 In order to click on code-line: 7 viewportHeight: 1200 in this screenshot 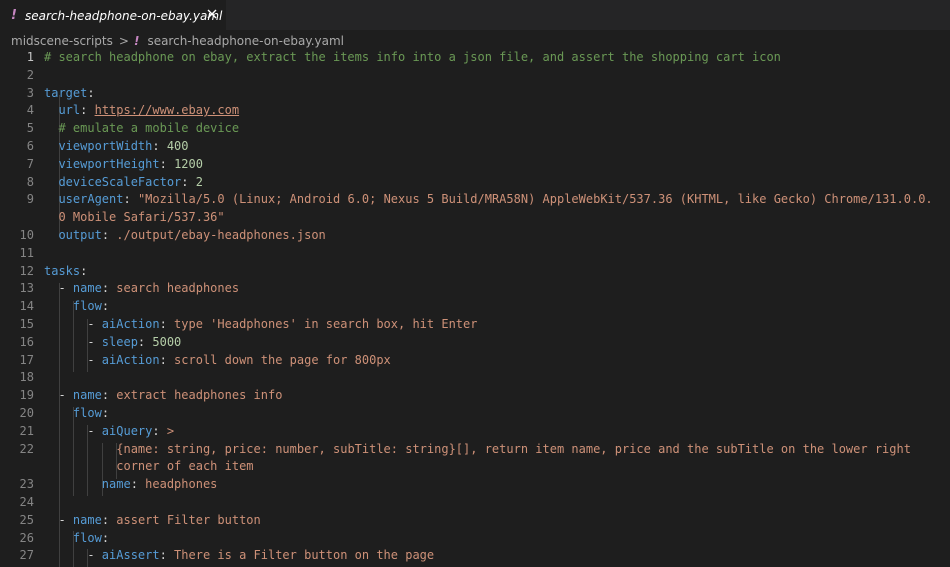, I will do `click(475, 165)`.